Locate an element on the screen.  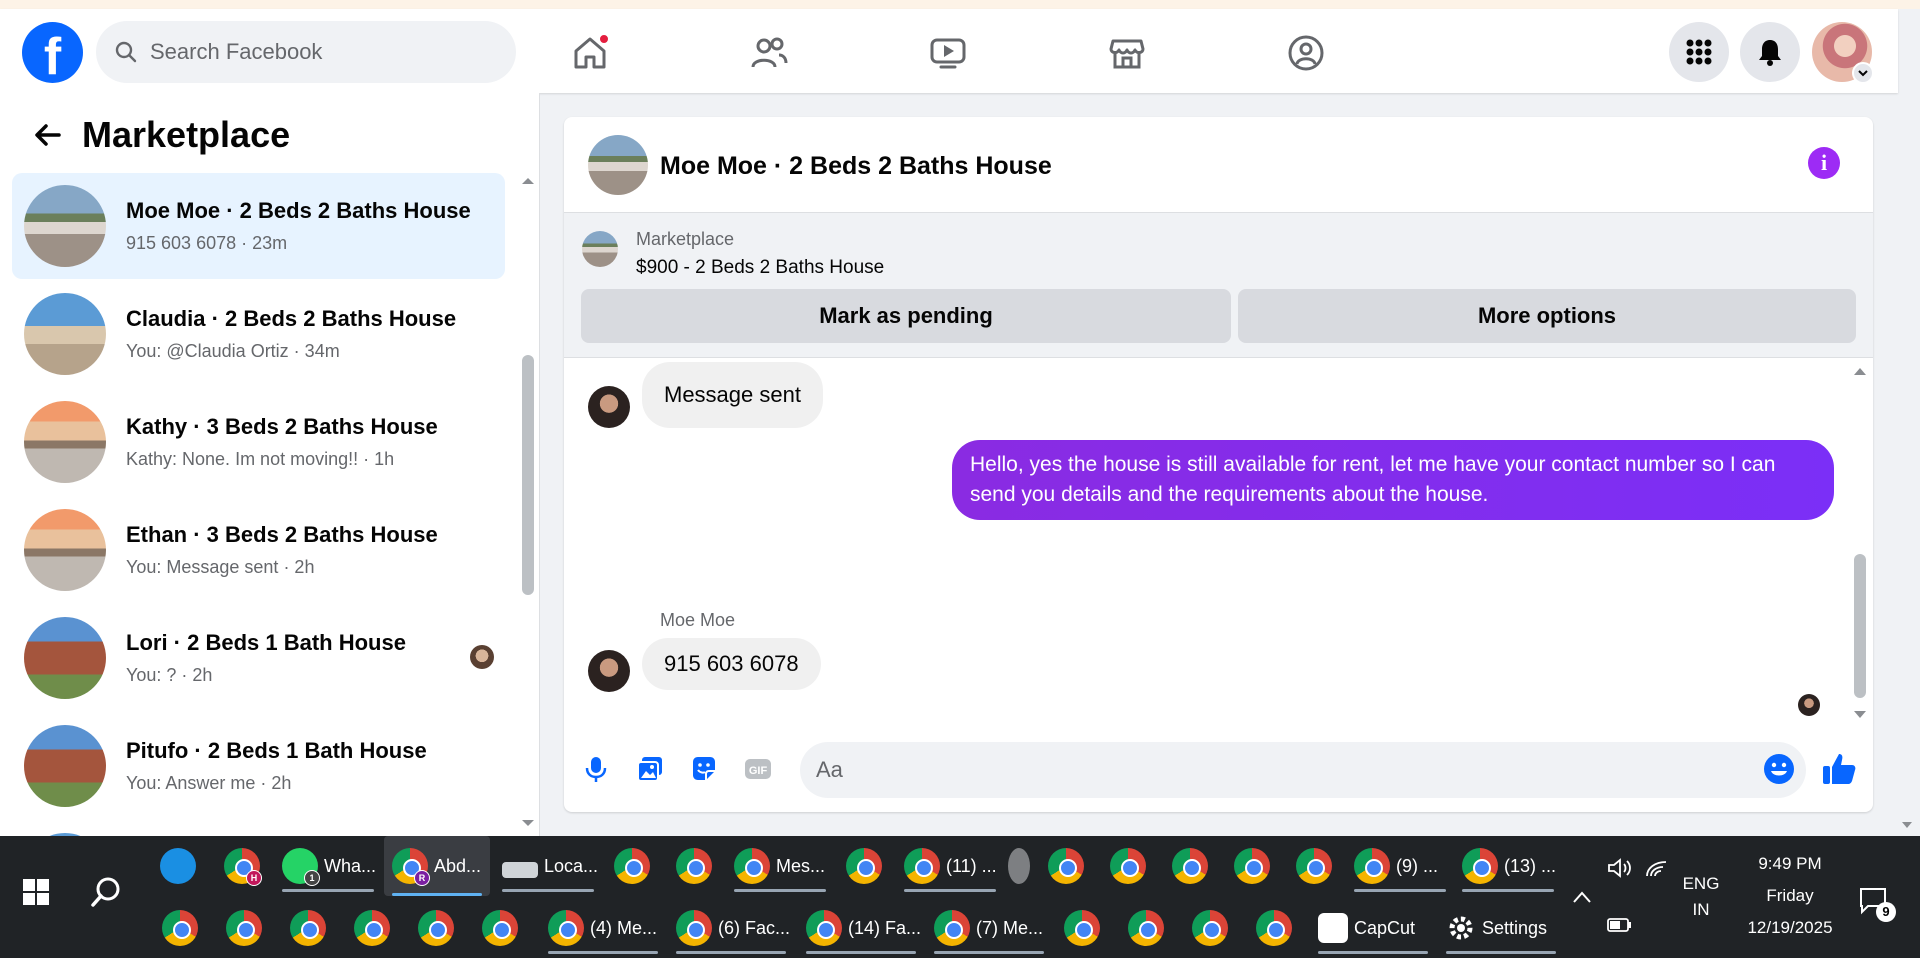
emoji-icon is located at coordinates (1779, 769).